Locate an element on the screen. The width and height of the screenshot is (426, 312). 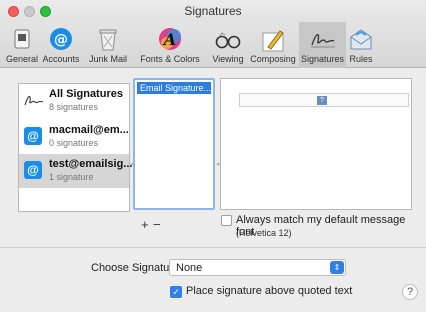
tab-rules: Rules is located at coordinates (361, 45).